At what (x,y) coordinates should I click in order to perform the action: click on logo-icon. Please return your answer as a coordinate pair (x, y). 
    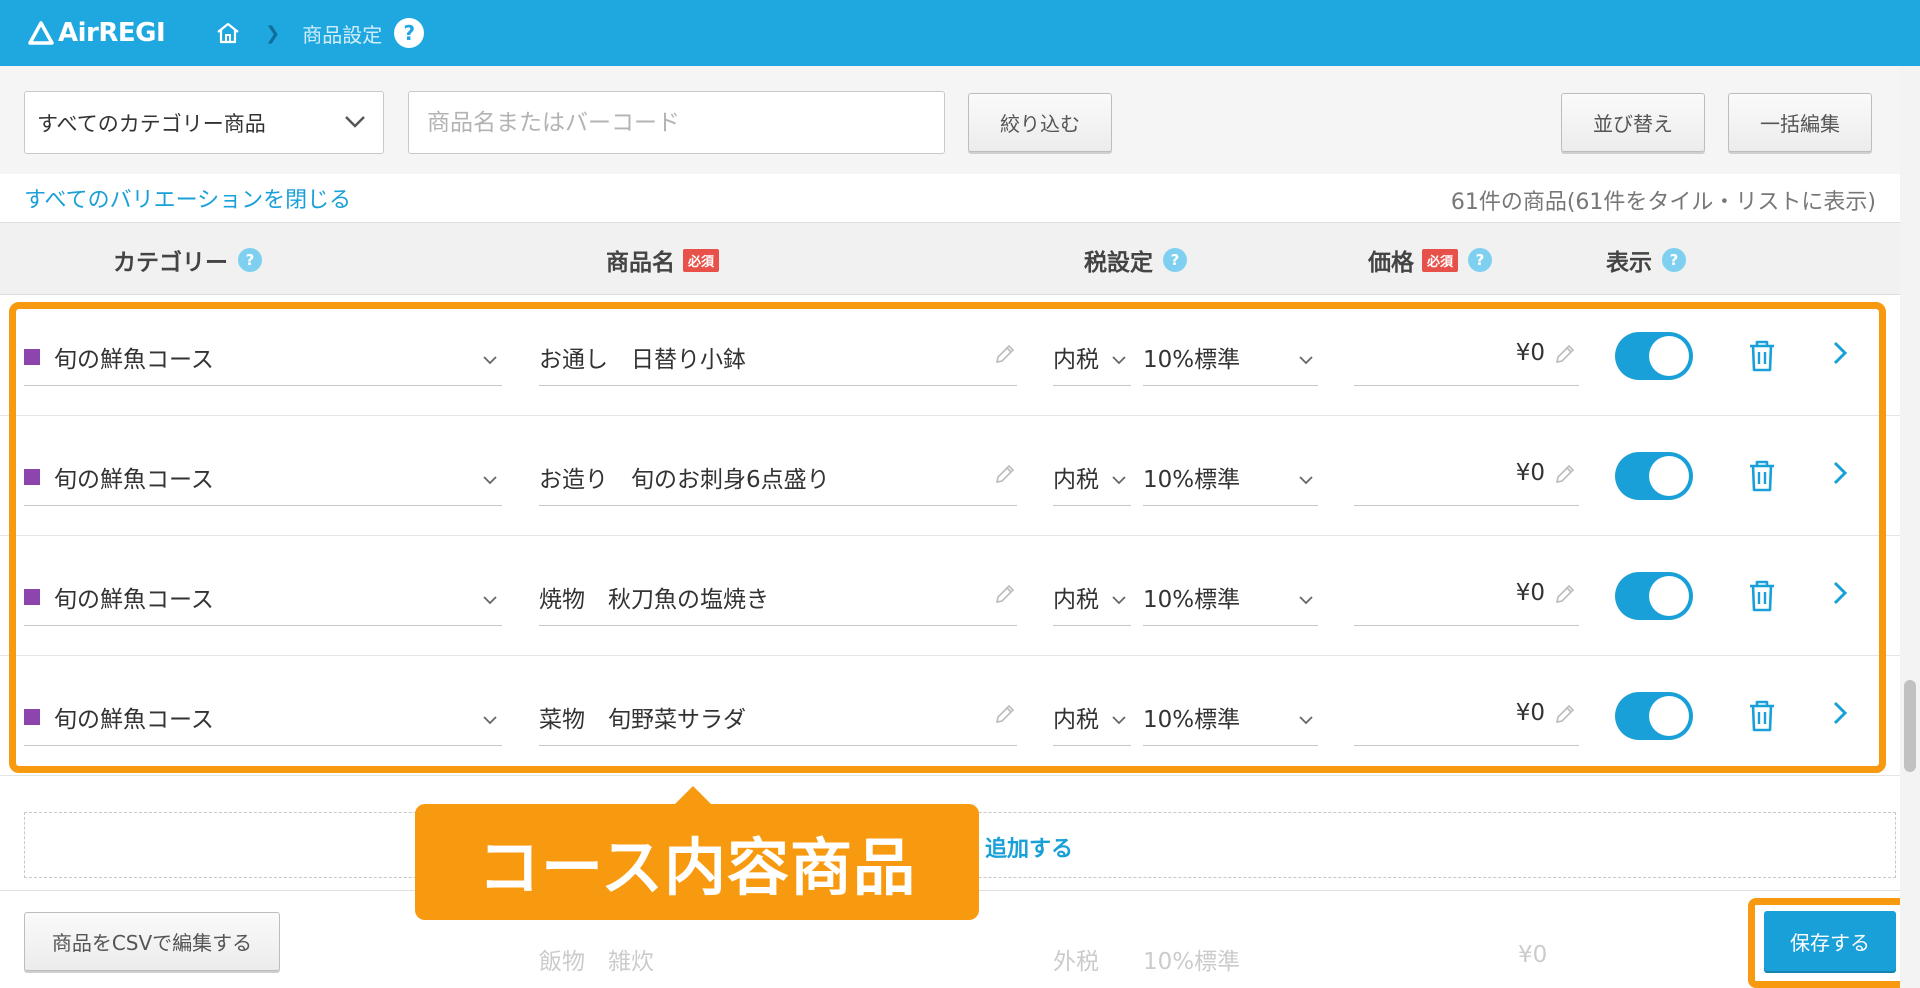
    Looking at the image, I should click on (41, 33).